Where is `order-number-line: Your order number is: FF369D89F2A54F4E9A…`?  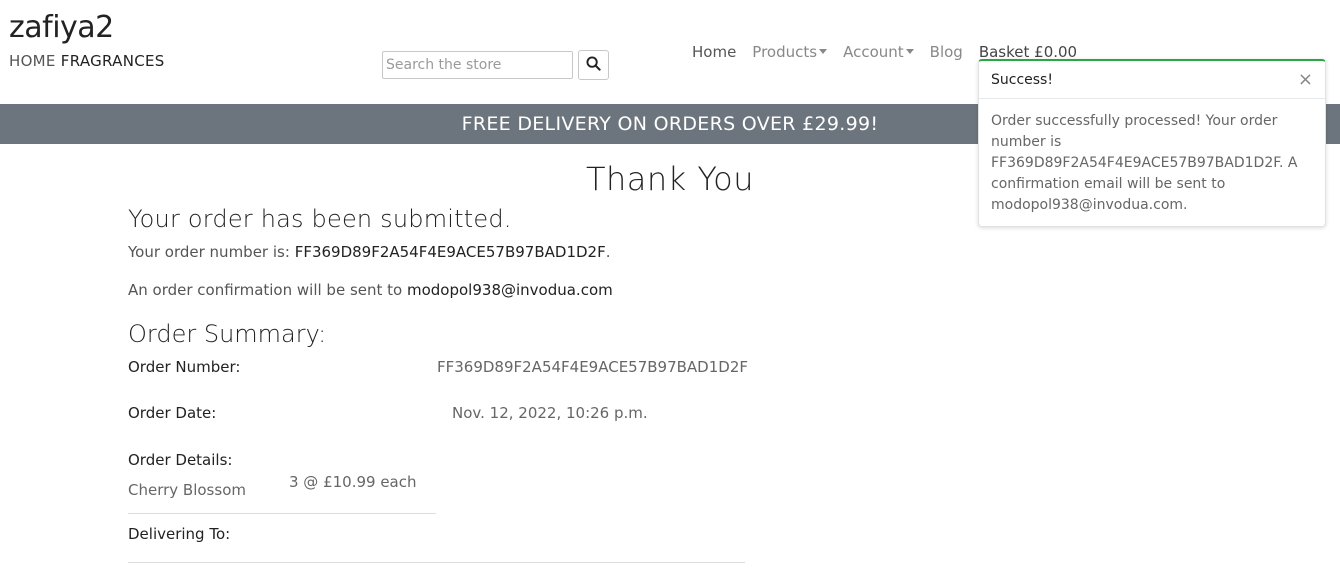 order-number-line: Your order number is: FF369D89F2A54F4E9A… is located at coordinates (438, 252).